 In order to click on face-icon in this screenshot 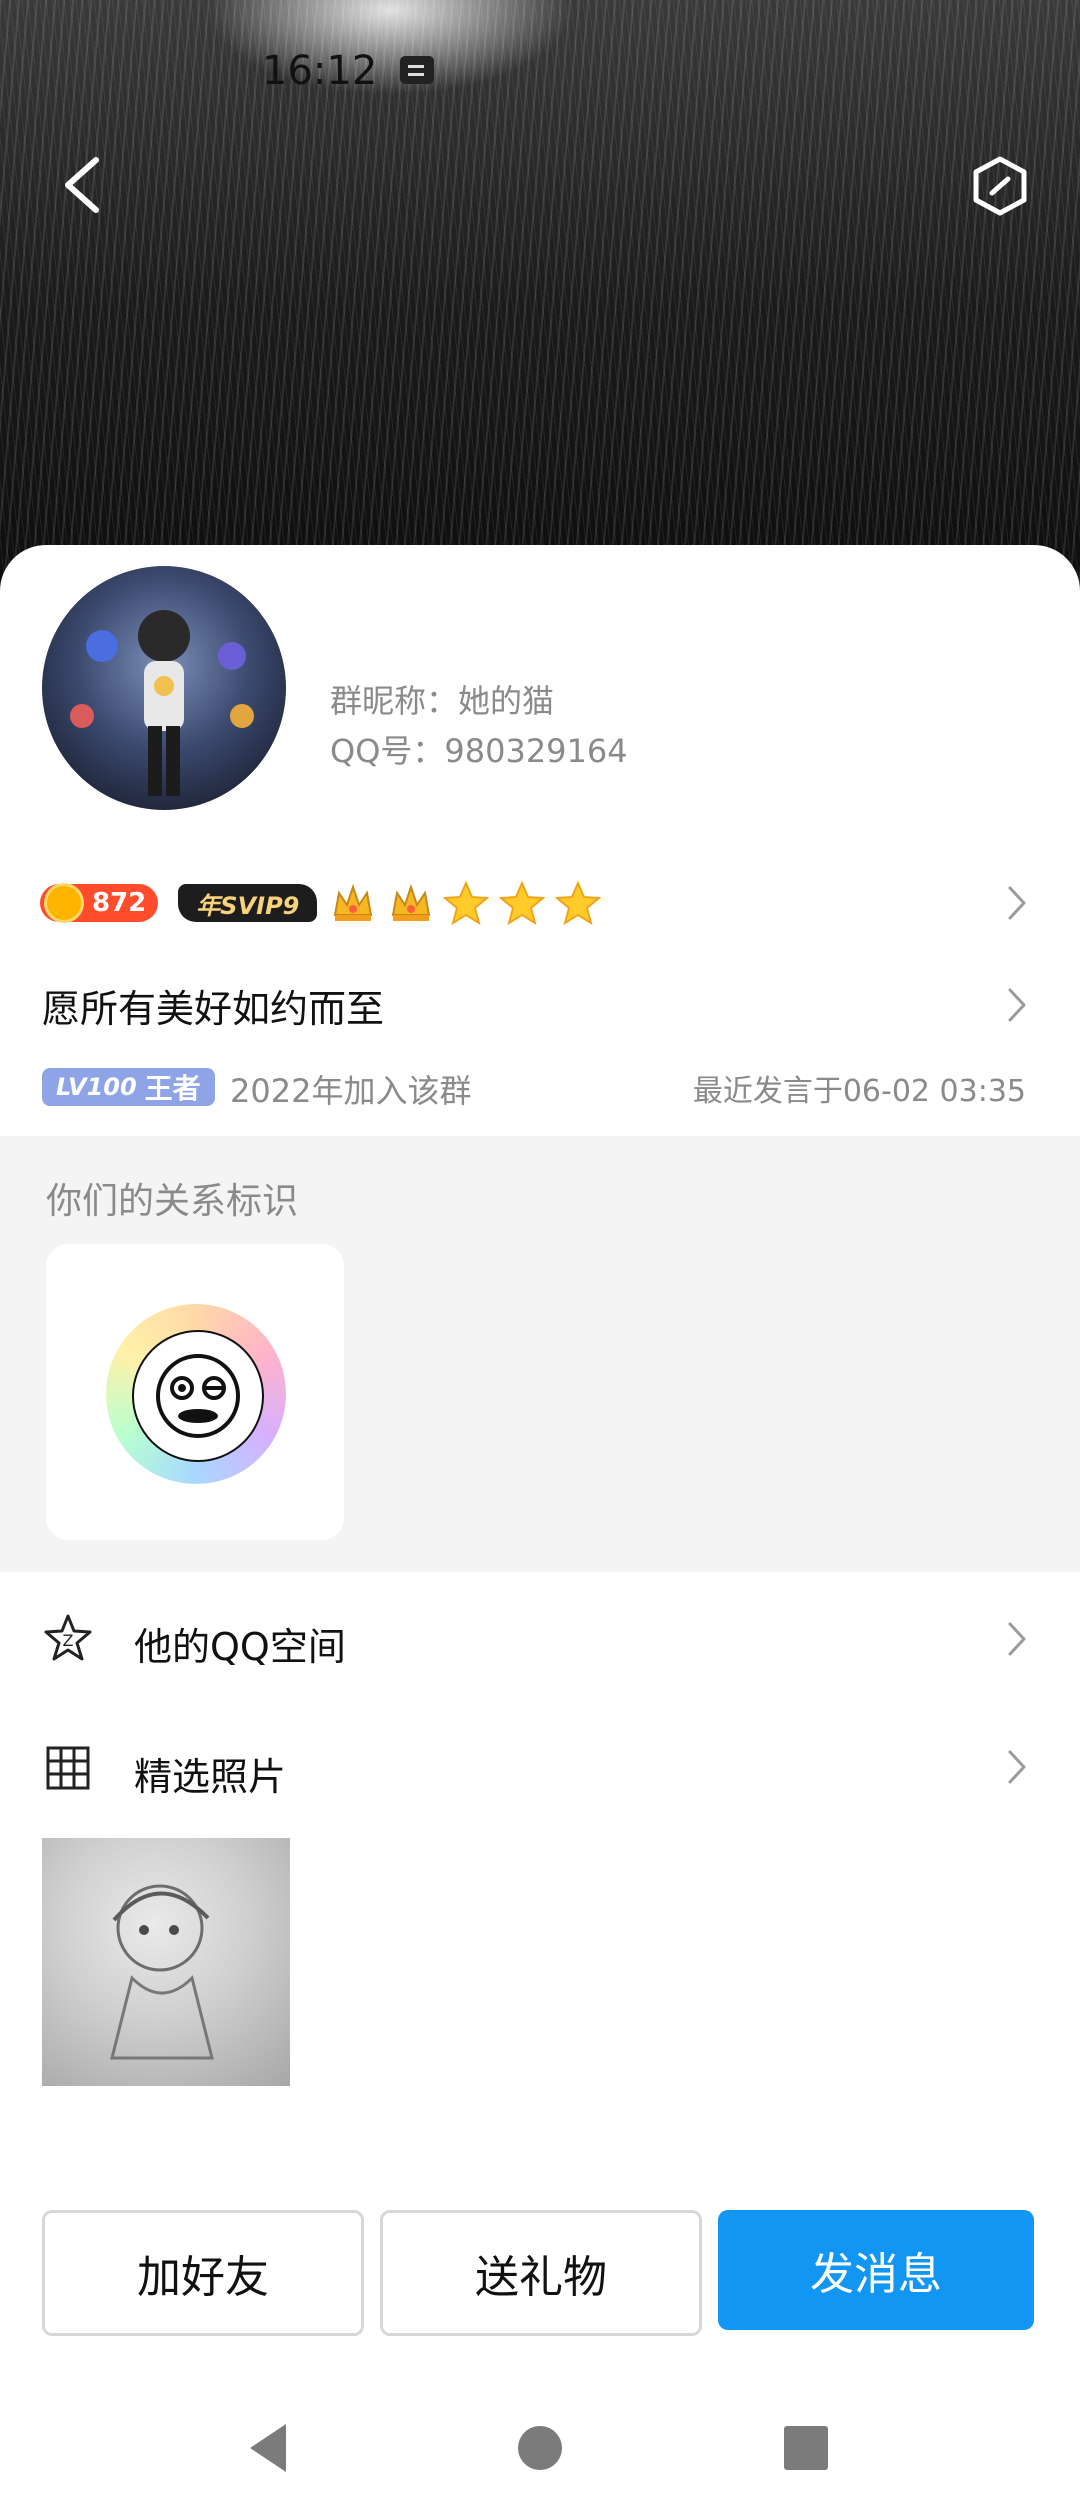, I will do `click(198, 1396)`.